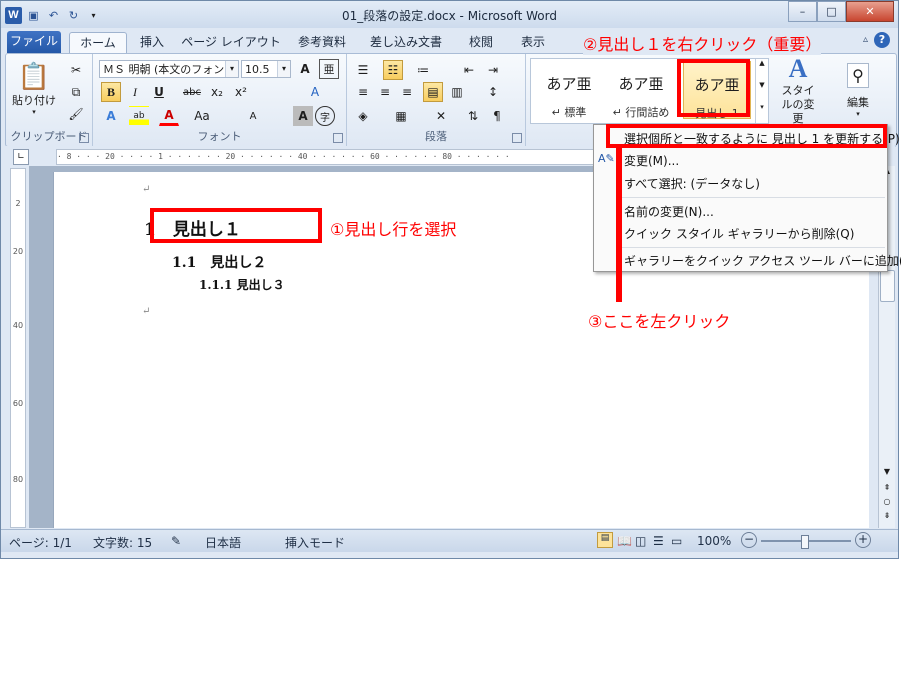 This screenshot has width=901, height=681. I want to click on style-normal: あア亜 ↵ 標準, so click(569, 90).